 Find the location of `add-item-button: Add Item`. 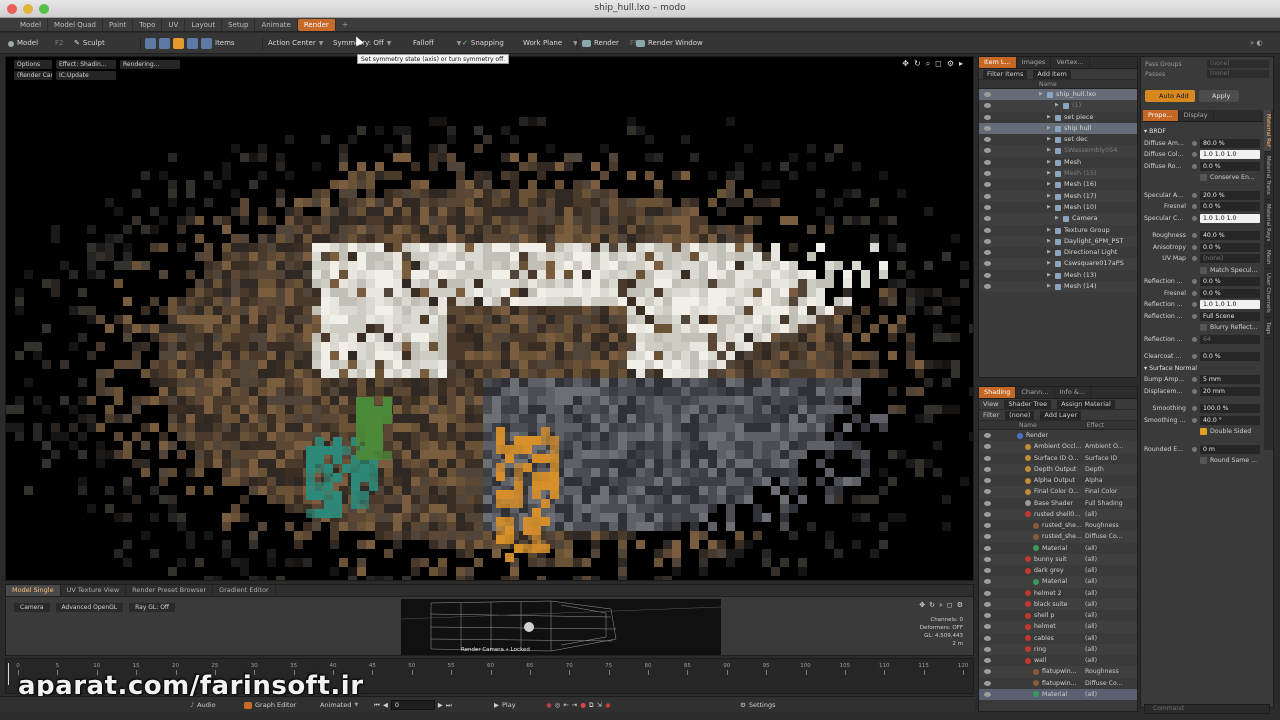

add-item-button: Add Item is located at coordinates (1052, 74).